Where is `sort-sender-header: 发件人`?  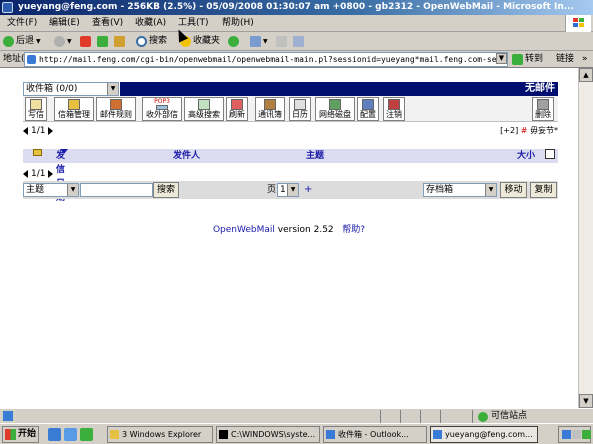
sort-sender-header: 发件人 is located at coordinates (186, 156).